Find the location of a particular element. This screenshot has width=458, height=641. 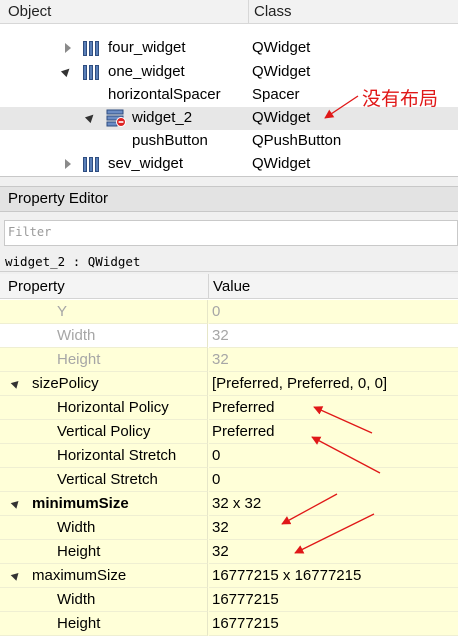

column-header-class: Class is located at coordinates (273, 11).